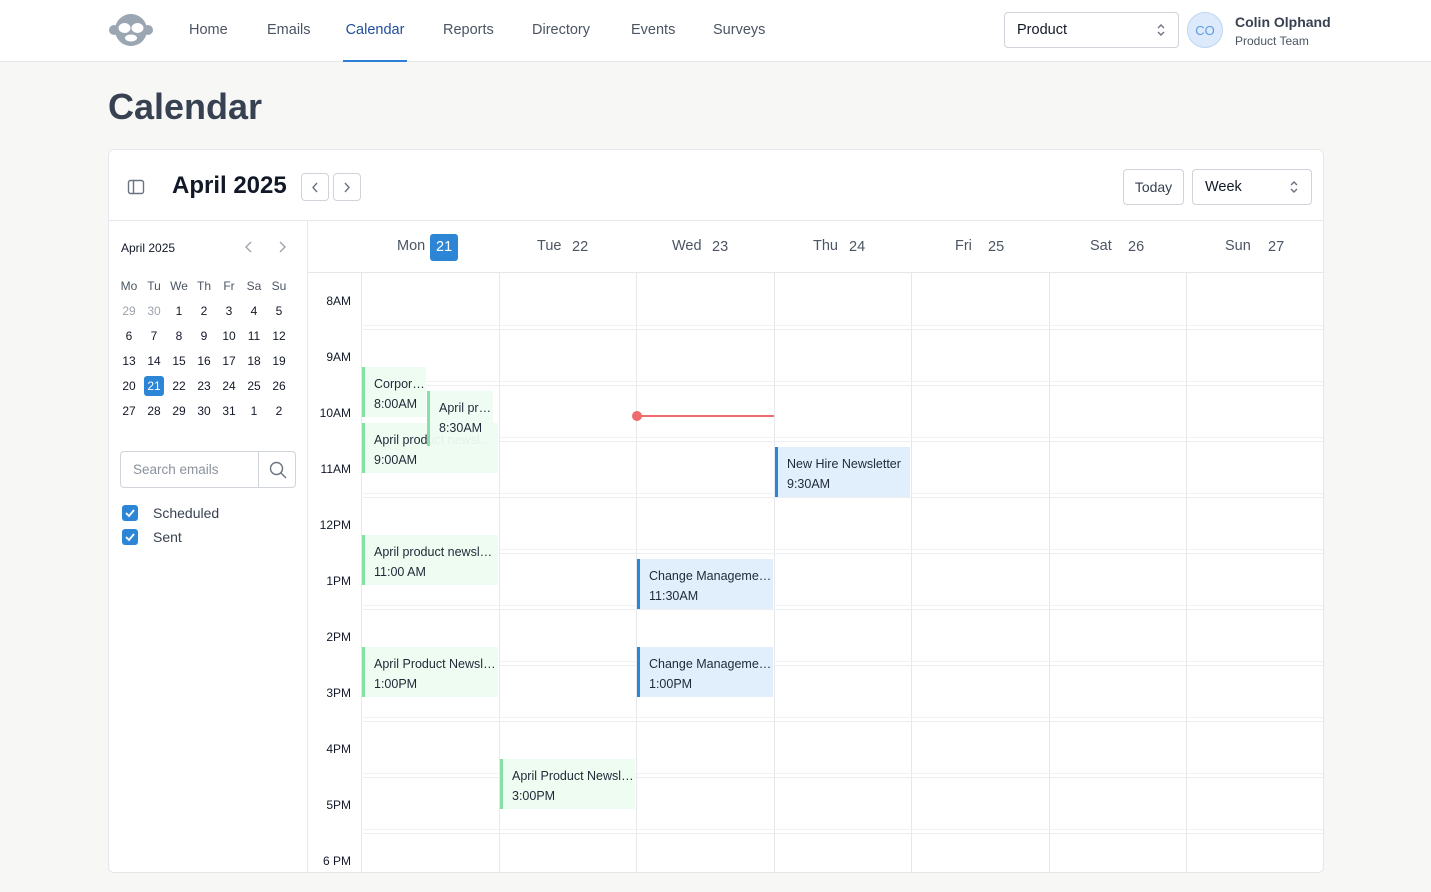 The height and width of the screenshot is (892, 1431). Describe the element at coordinates (338, 693) in the screenshot. I see `hour-label: 3PM` at that location.